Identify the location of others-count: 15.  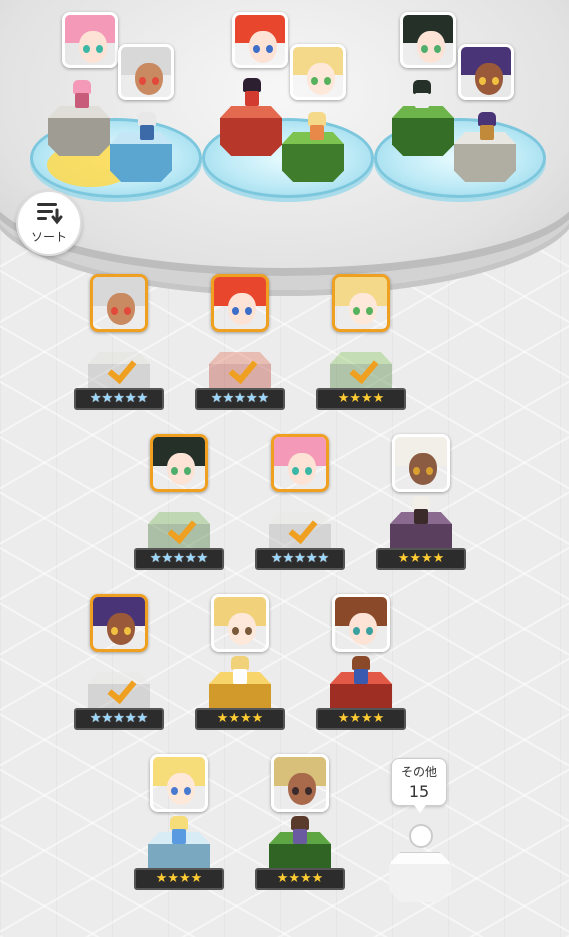
(419, 791).